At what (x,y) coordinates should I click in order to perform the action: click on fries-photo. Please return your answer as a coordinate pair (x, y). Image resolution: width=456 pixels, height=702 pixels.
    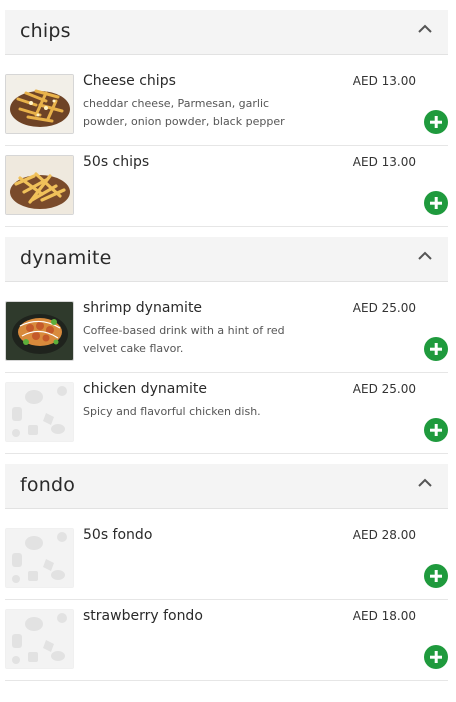
    Looking at the image, I should click on (39, 185).